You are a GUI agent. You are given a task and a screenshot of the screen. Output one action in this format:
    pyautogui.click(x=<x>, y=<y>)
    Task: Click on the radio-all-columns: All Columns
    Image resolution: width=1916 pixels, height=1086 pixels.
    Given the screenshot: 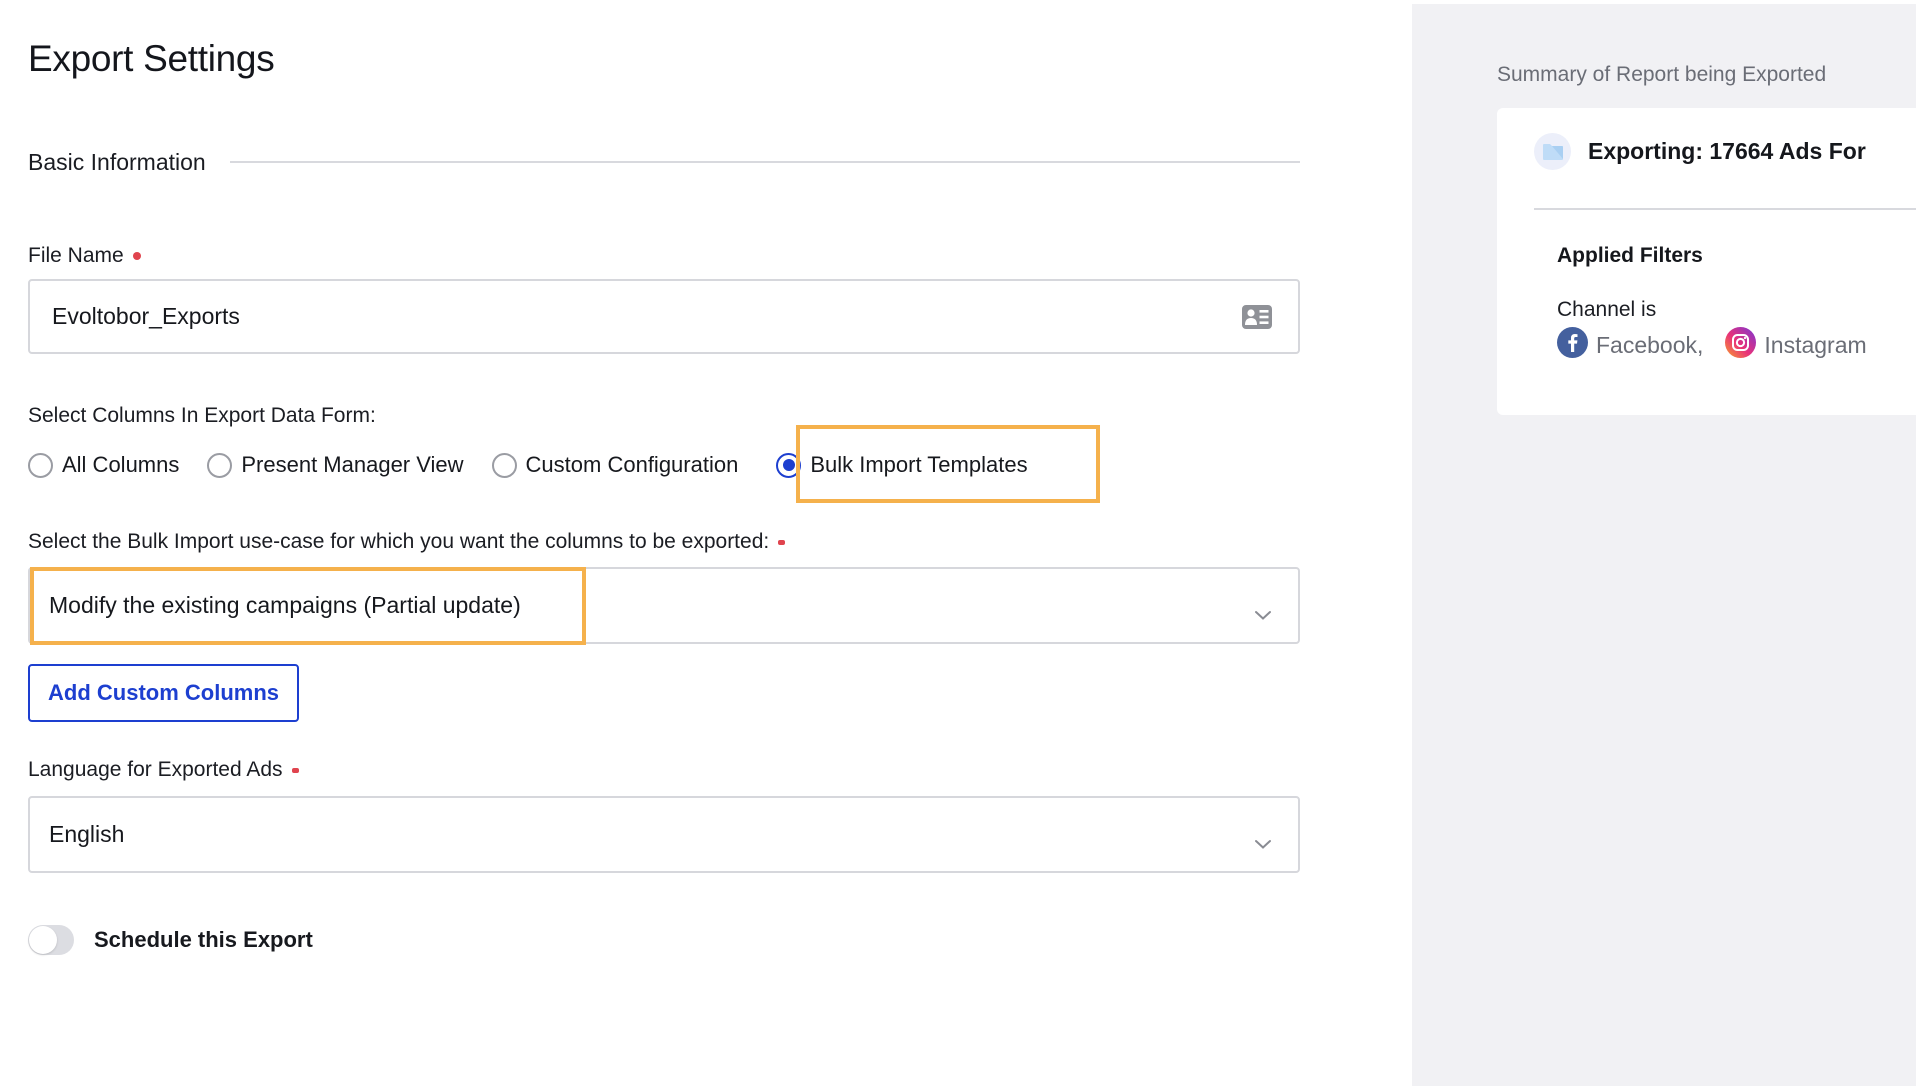 What is the action you would take?
    pyautogui.click(x=103, y=465)
    